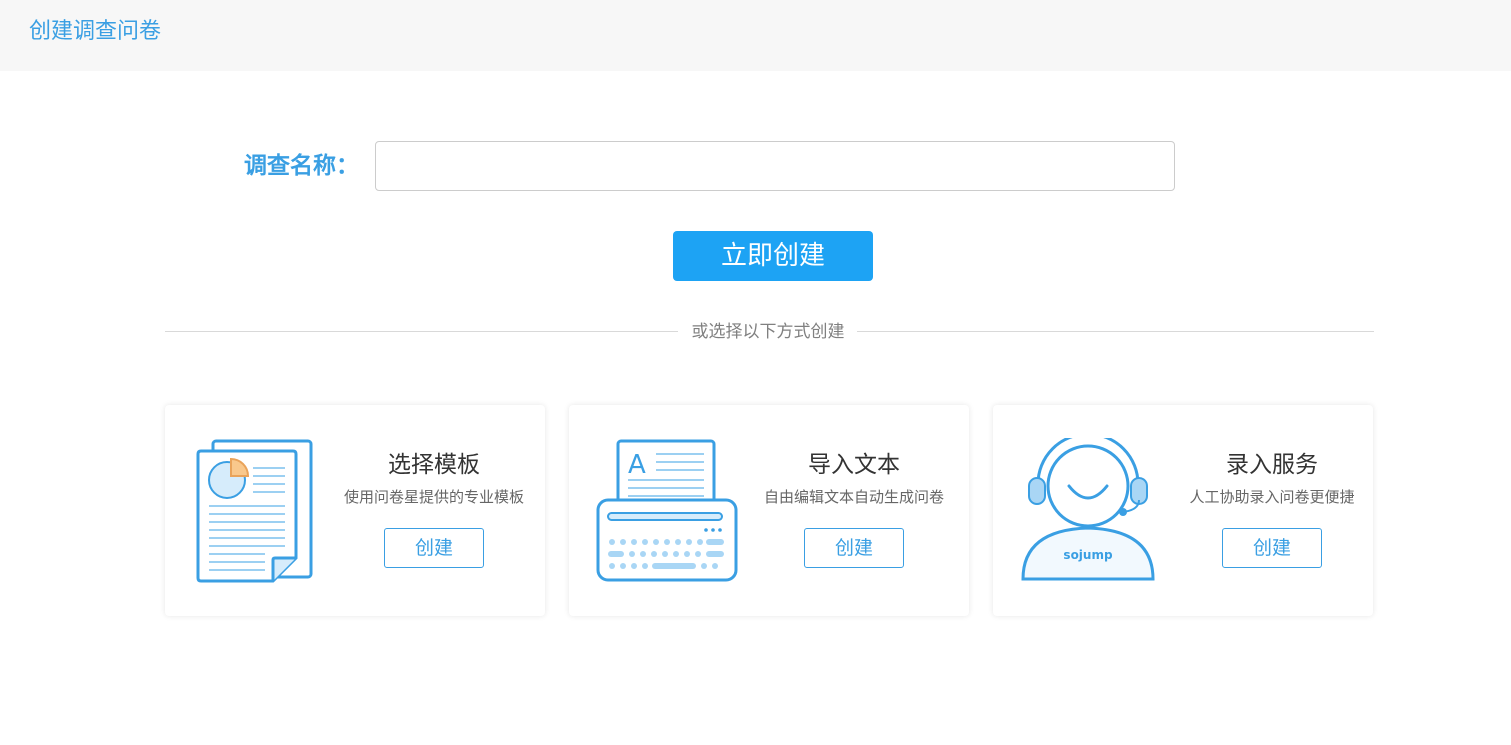 This screenshot has width=1511, height=745. What do you see at coordinates (1183, 510) in the screenshot?
I see `card-entry-service: sojump 录入服务 人工协助录入问卷更便捷 创建` at bounding box center [1183, 510].